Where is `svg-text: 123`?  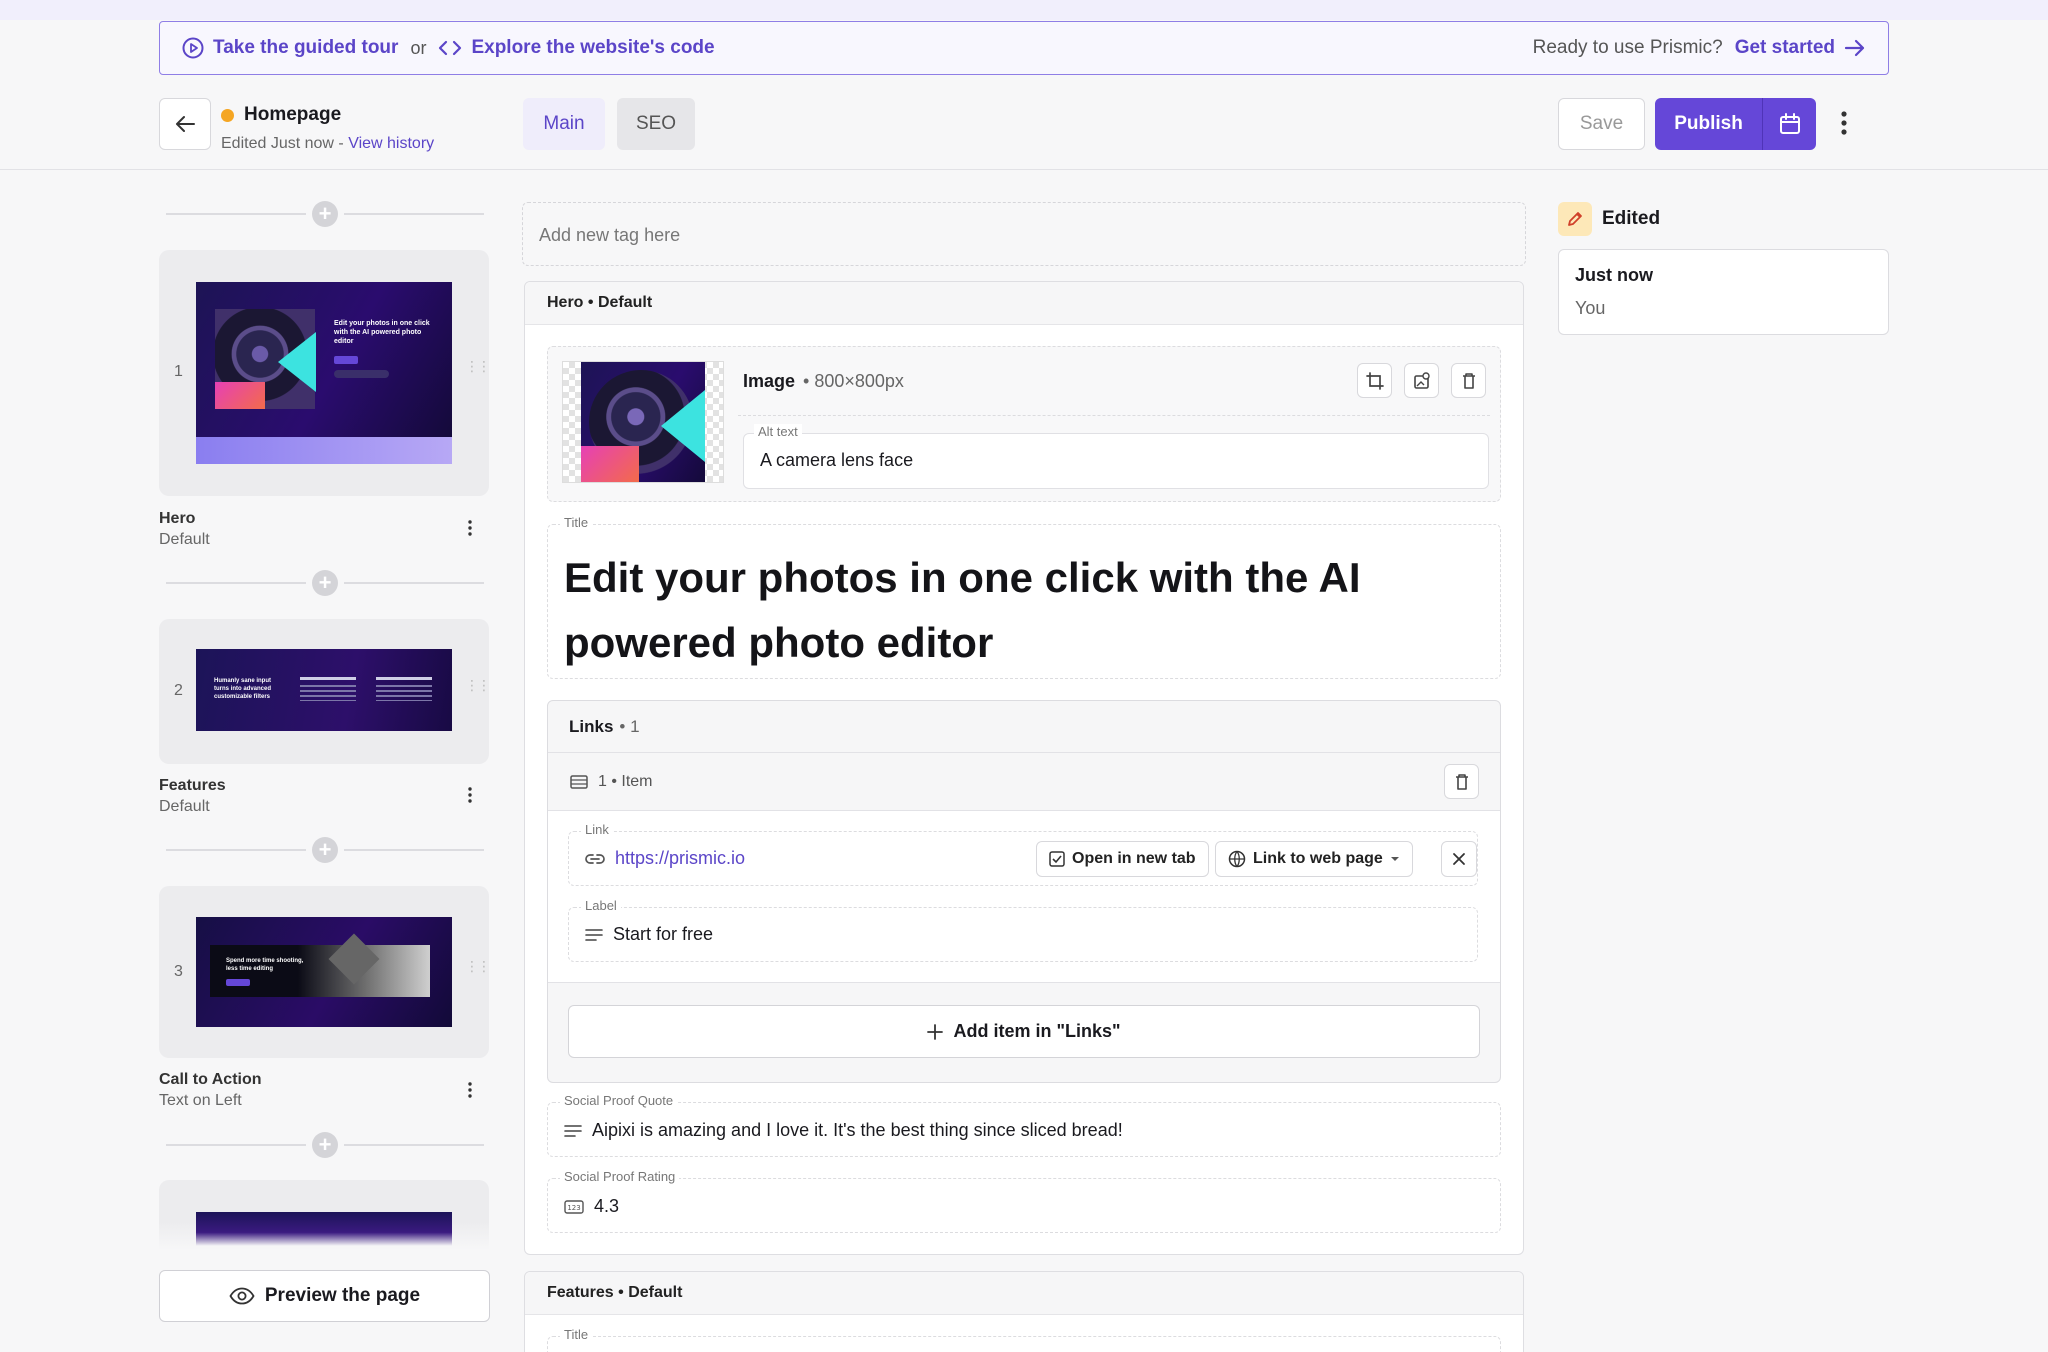 svg-text: 123 is located at coordinates (573, 1208).